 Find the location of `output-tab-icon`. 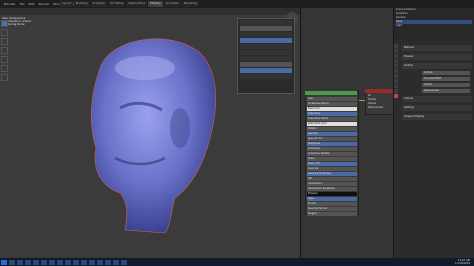

output-tab-icon is located at coordinates (396, 56).